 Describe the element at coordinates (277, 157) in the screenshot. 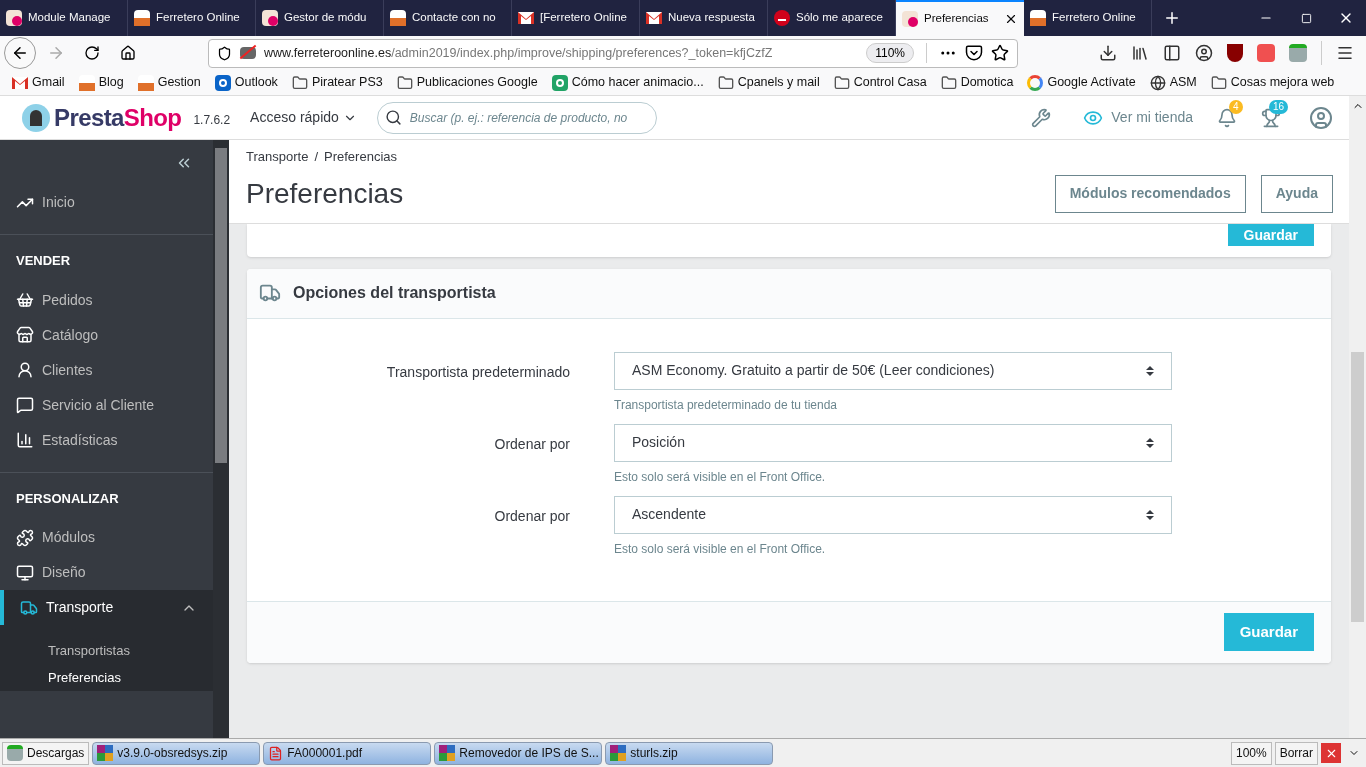

I see `breadcrumb-link: Transporte` at that location.